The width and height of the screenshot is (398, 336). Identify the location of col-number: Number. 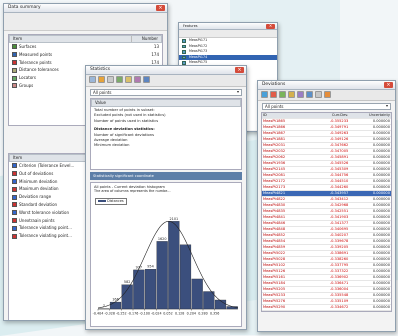
(146, 39).